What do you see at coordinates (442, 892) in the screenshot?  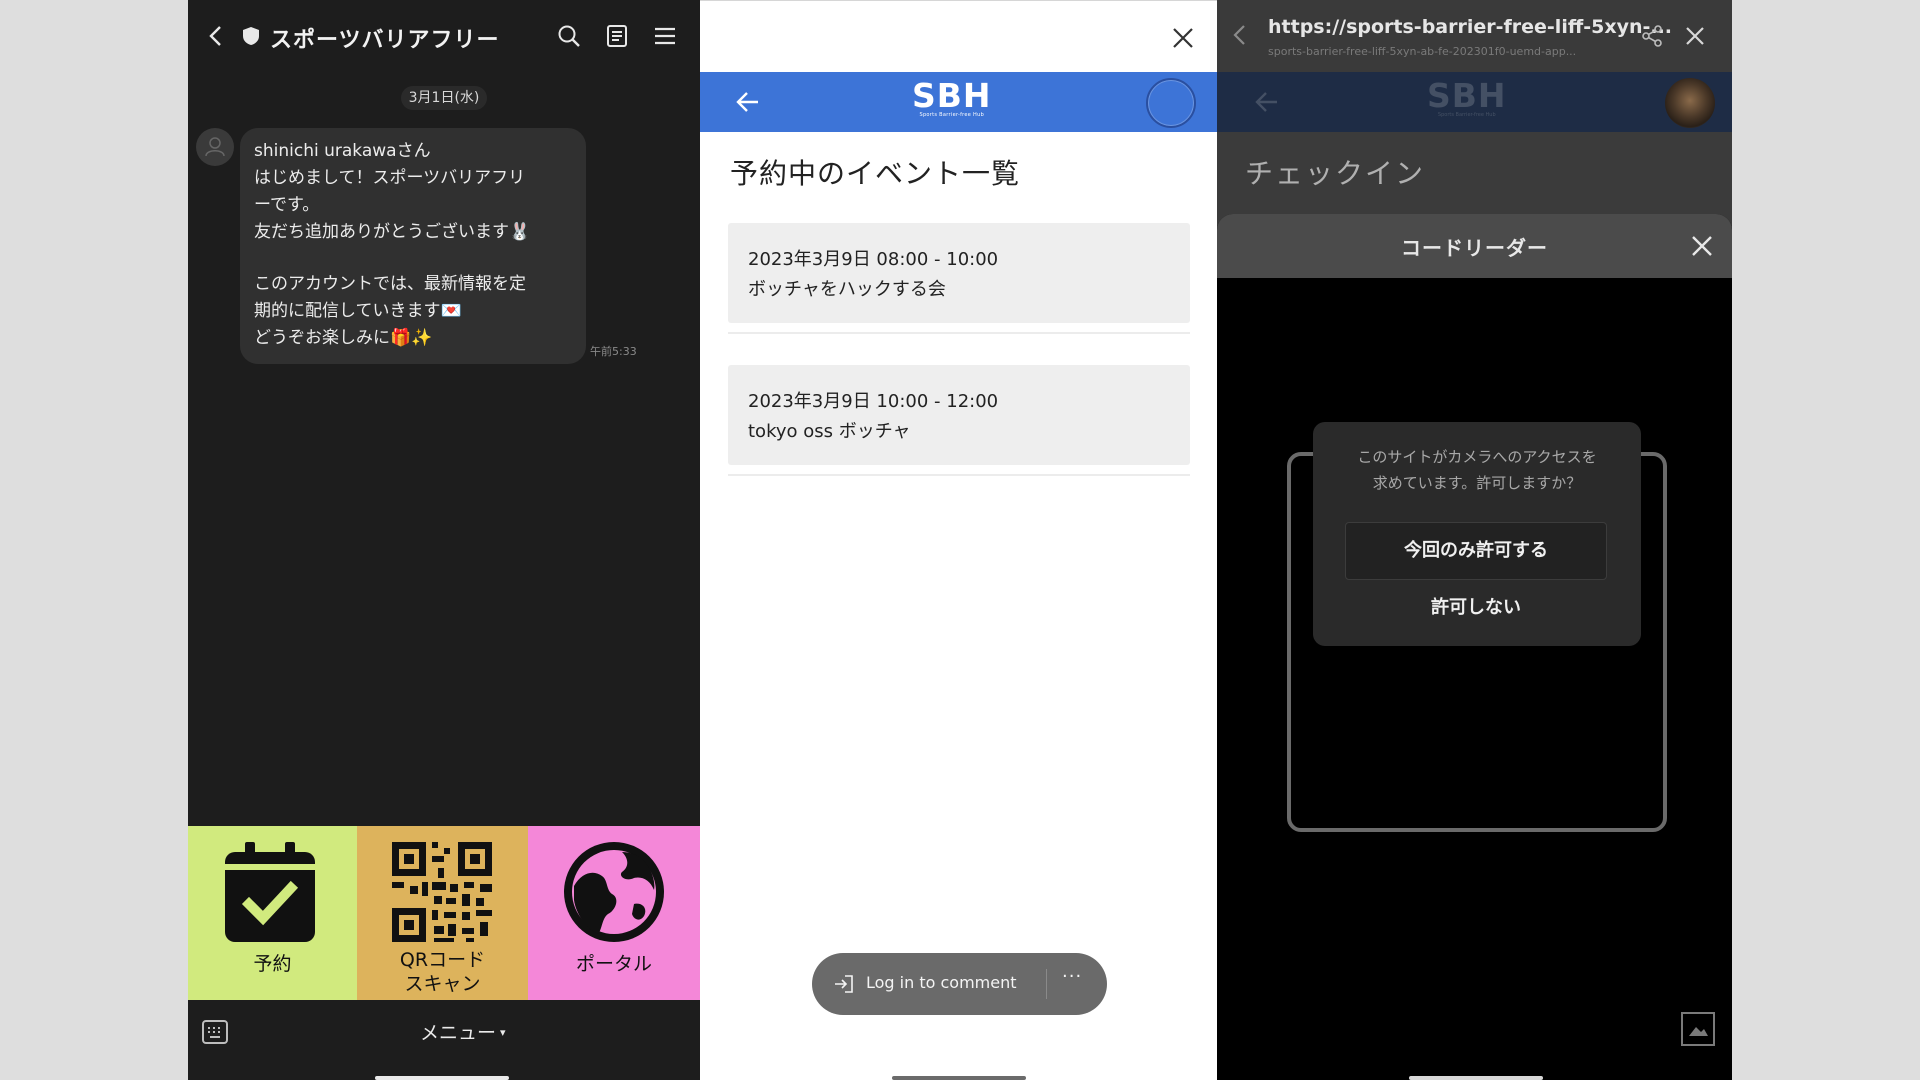 I see `qr-code-icon` at bounding box center [442, 892].